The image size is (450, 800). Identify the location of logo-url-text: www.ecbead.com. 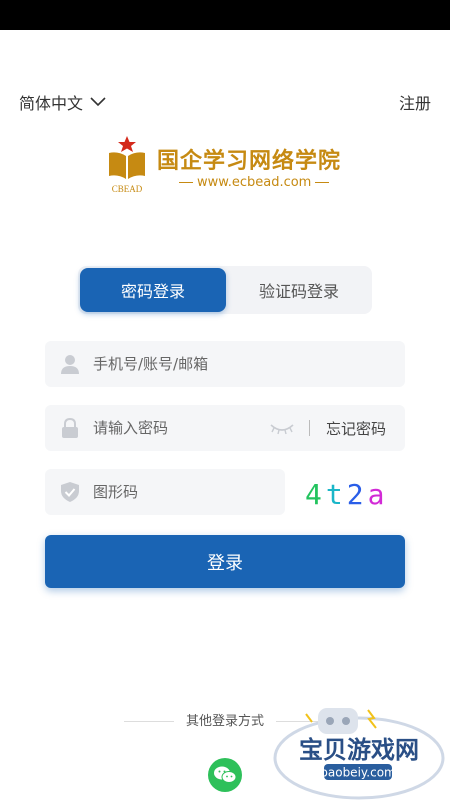
(254, 182).